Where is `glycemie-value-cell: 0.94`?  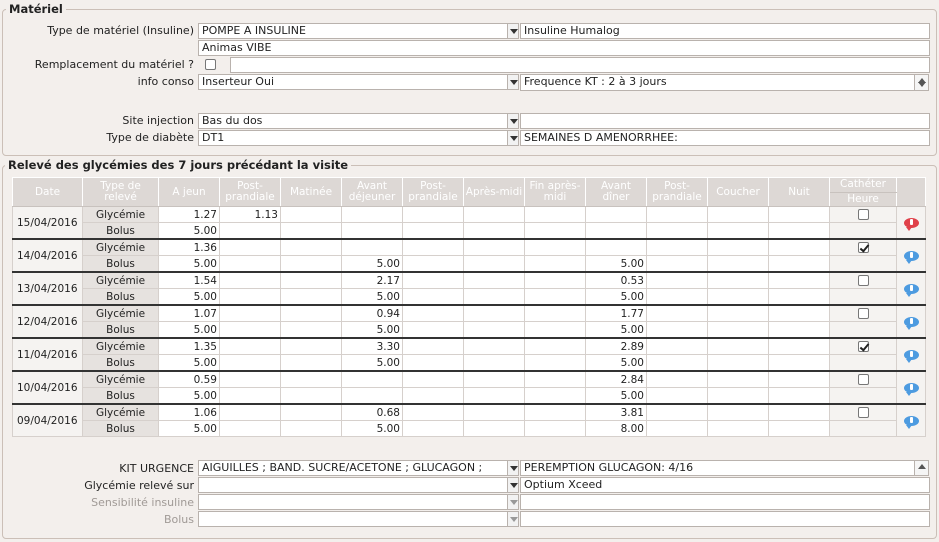
glycemie-value-cell: 0.94 is located at coordinates (372, 313).